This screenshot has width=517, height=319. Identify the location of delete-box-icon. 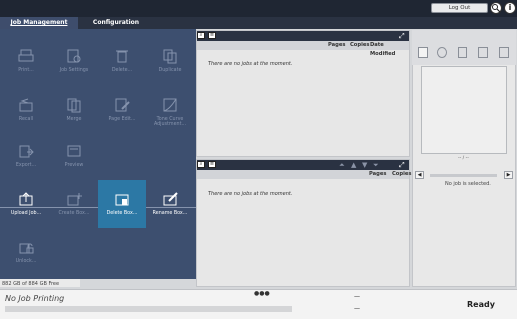
(122, 199).